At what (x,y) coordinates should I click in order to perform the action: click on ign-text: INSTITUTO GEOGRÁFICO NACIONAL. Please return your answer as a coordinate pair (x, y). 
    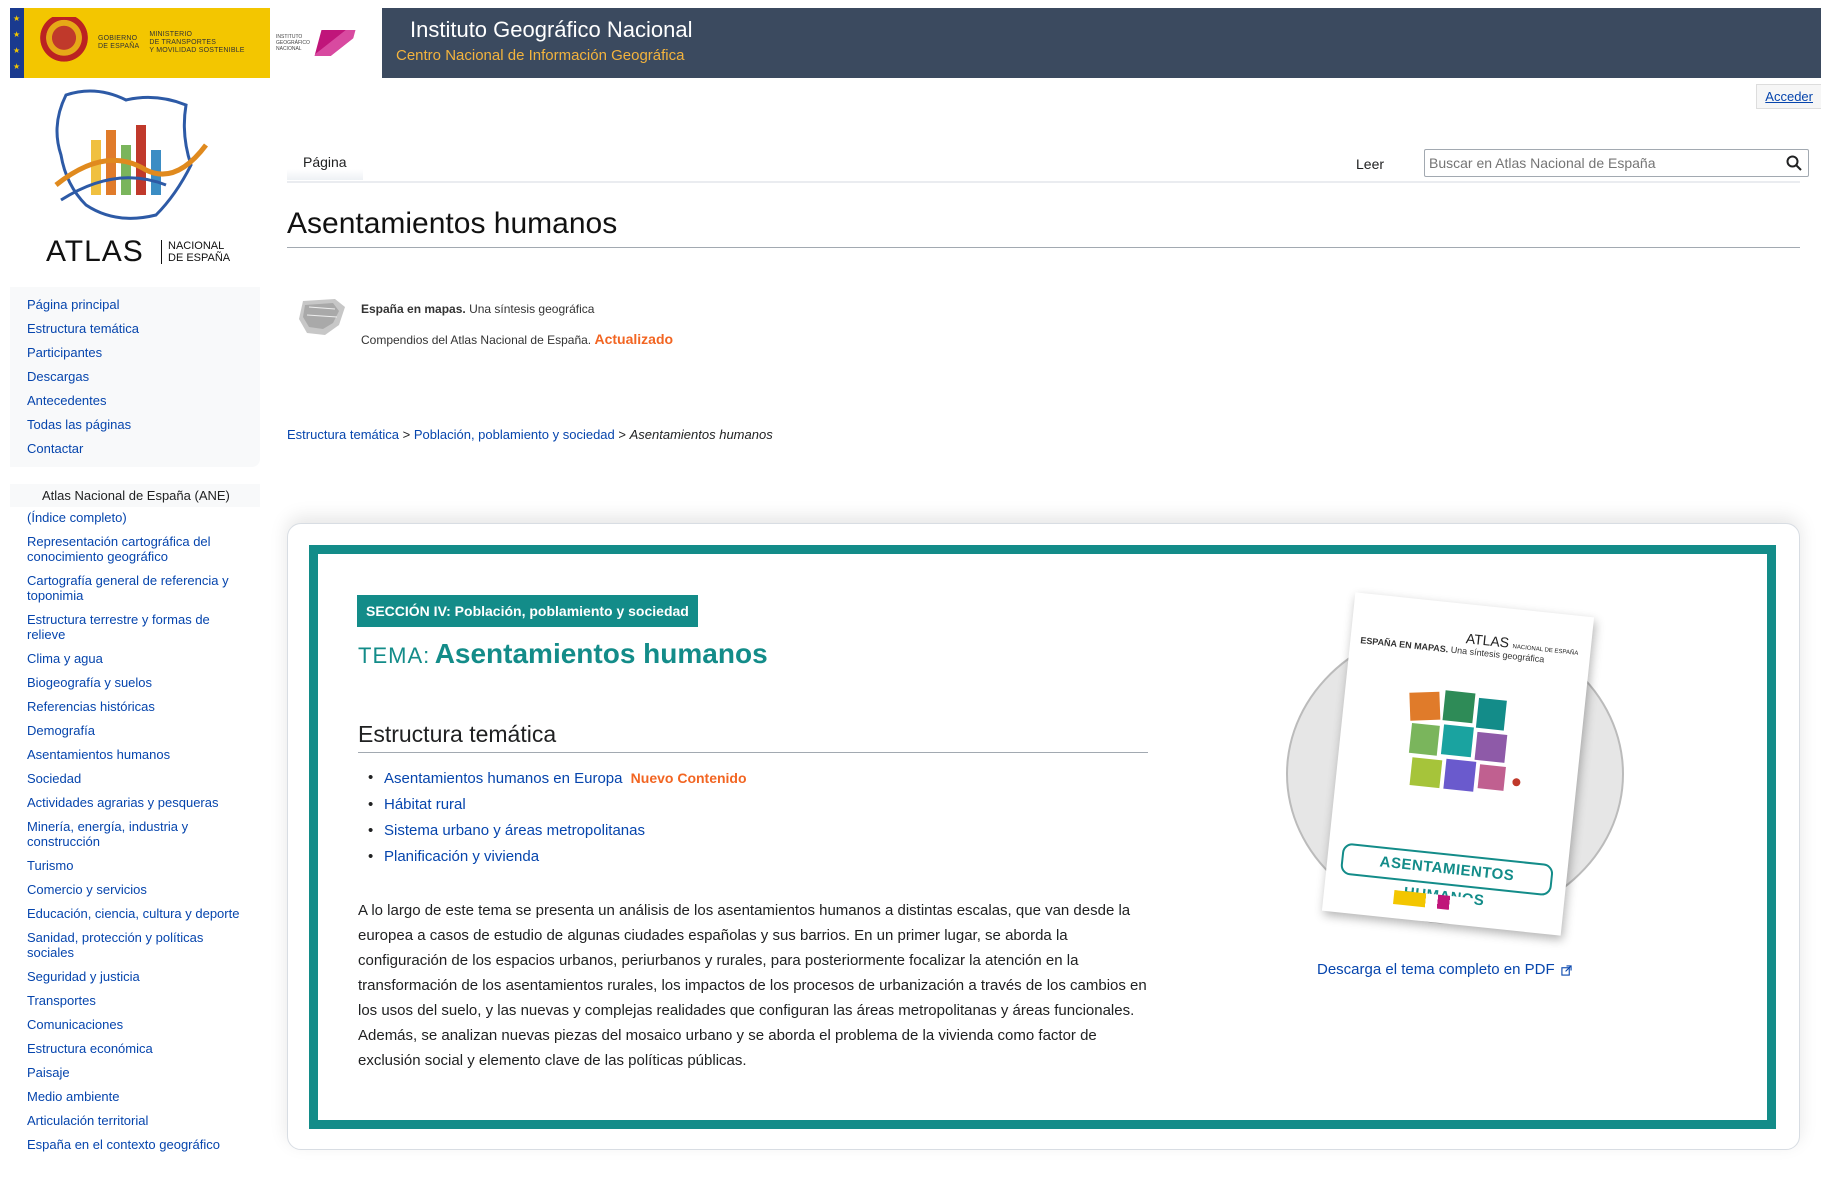
    Looking at the image, I should click on (293, 43).